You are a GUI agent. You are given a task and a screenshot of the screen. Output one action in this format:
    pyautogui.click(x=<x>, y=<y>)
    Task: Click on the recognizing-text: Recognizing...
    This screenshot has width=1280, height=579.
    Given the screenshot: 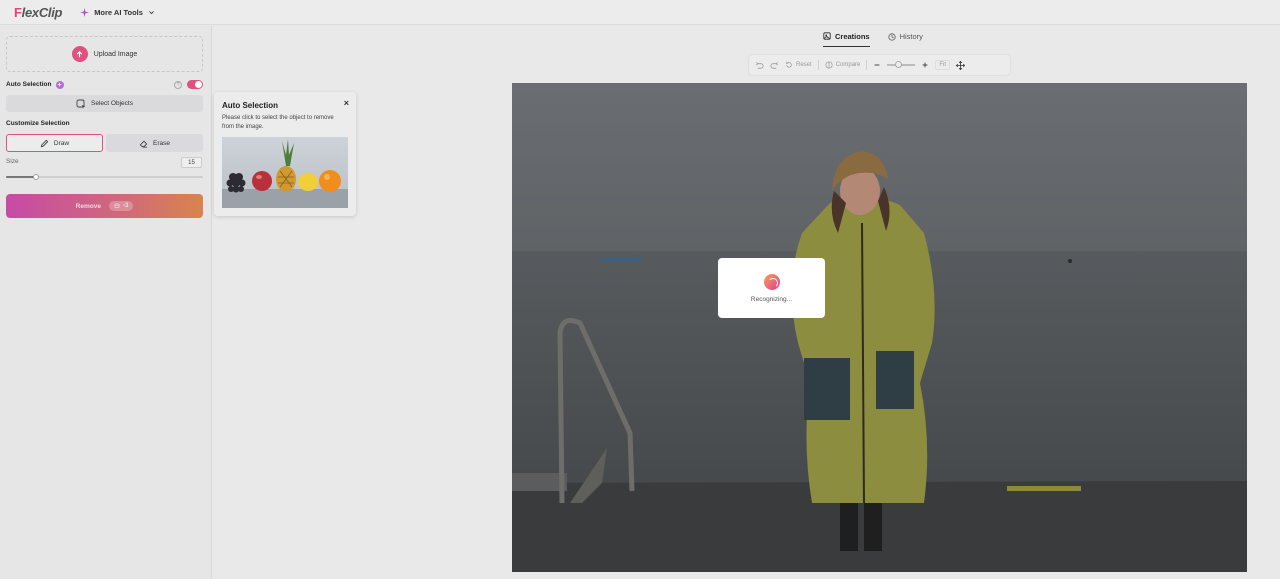 What is the action you would take?
    pyautogui.click(x=771, y=299)
    